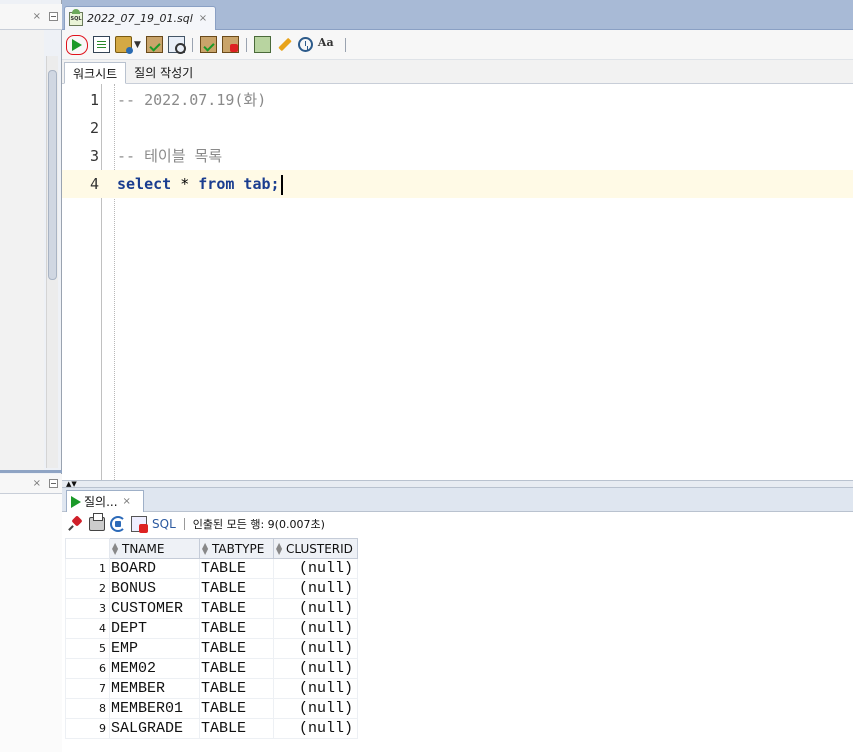 The image size is (853, 752). What do you see at coordinates (140, 18) in the screenshot?
I see `file-tab: SQL 2022_07_19_01.sql ×` at bounding box center [140, 18].